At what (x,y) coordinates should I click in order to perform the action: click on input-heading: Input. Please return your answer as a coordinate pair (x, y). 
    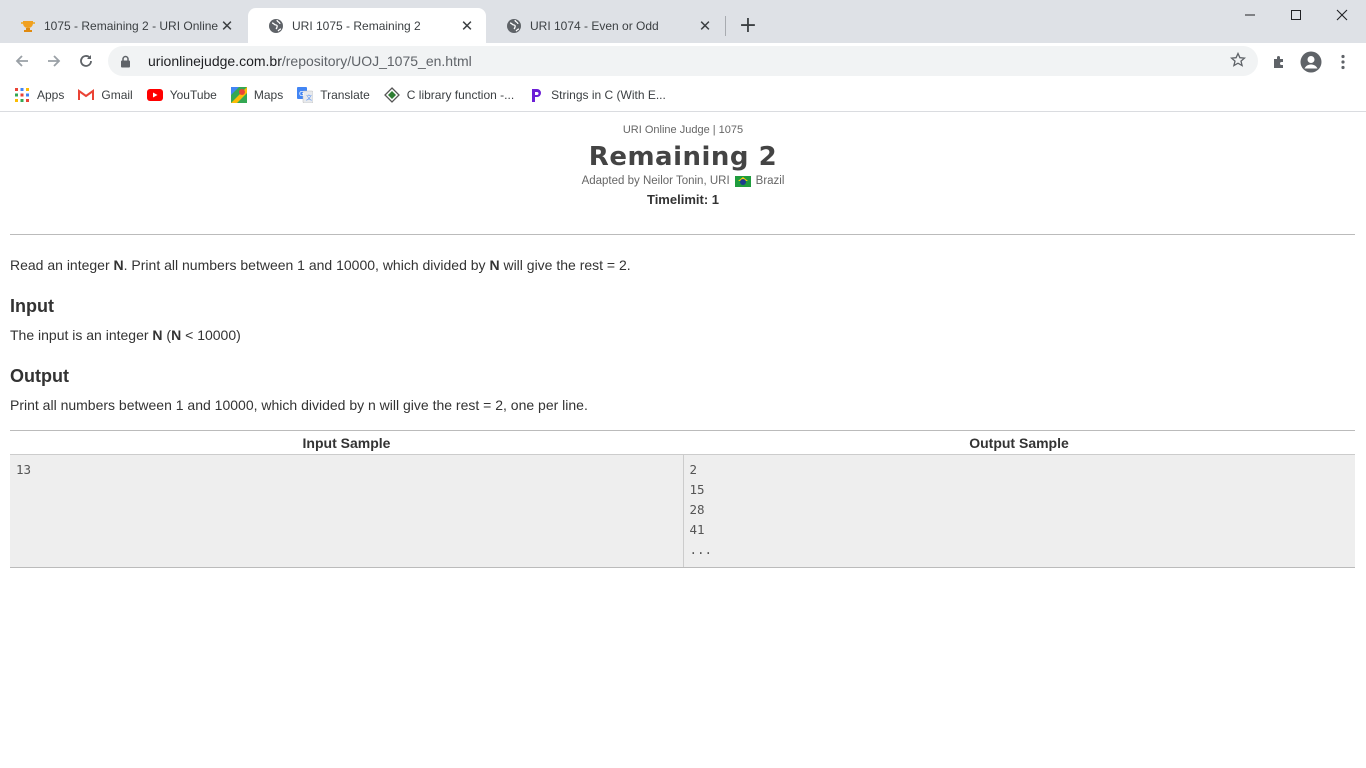
    Looking at the image, I should click on (32, 306).